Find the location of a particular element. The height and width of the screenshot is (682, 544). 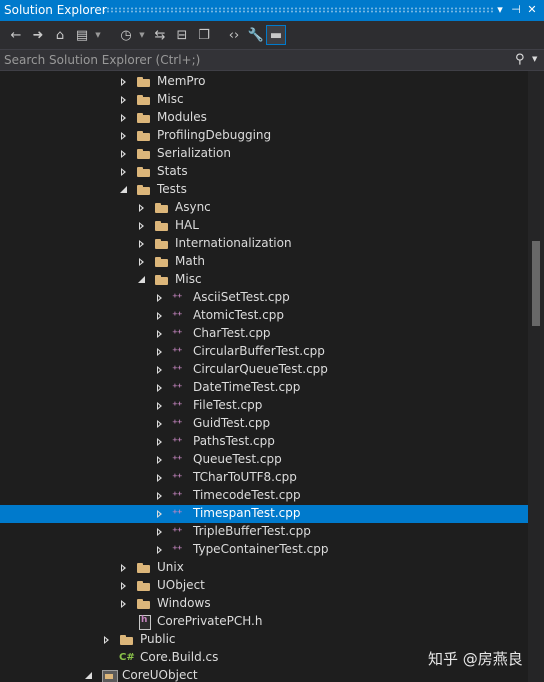

tree-item-label: TCharToUTF8.cpp is located at coordinates (245, 477).